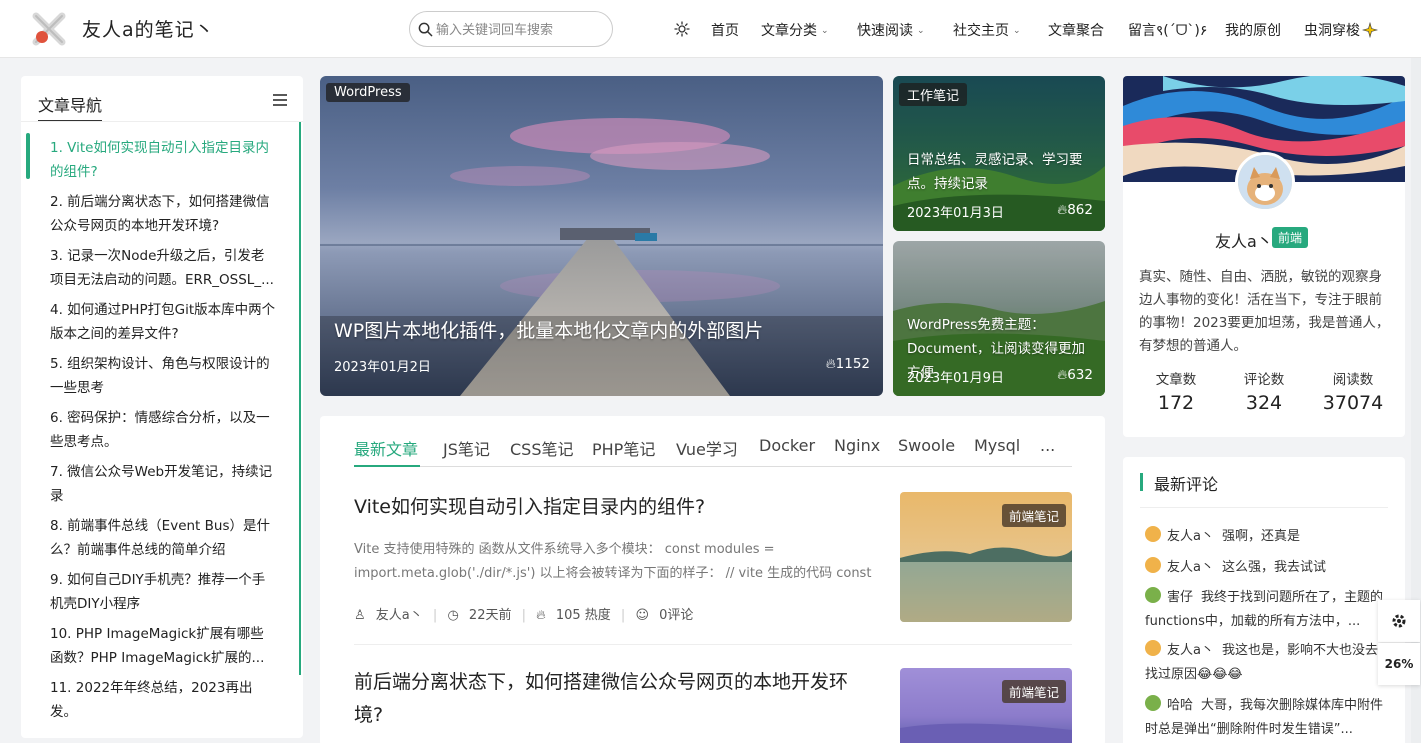 Image resolution: width=1421 pixels, height=743 pixels. I want to click on tab-swoole: Swoole, so click(926, 445).